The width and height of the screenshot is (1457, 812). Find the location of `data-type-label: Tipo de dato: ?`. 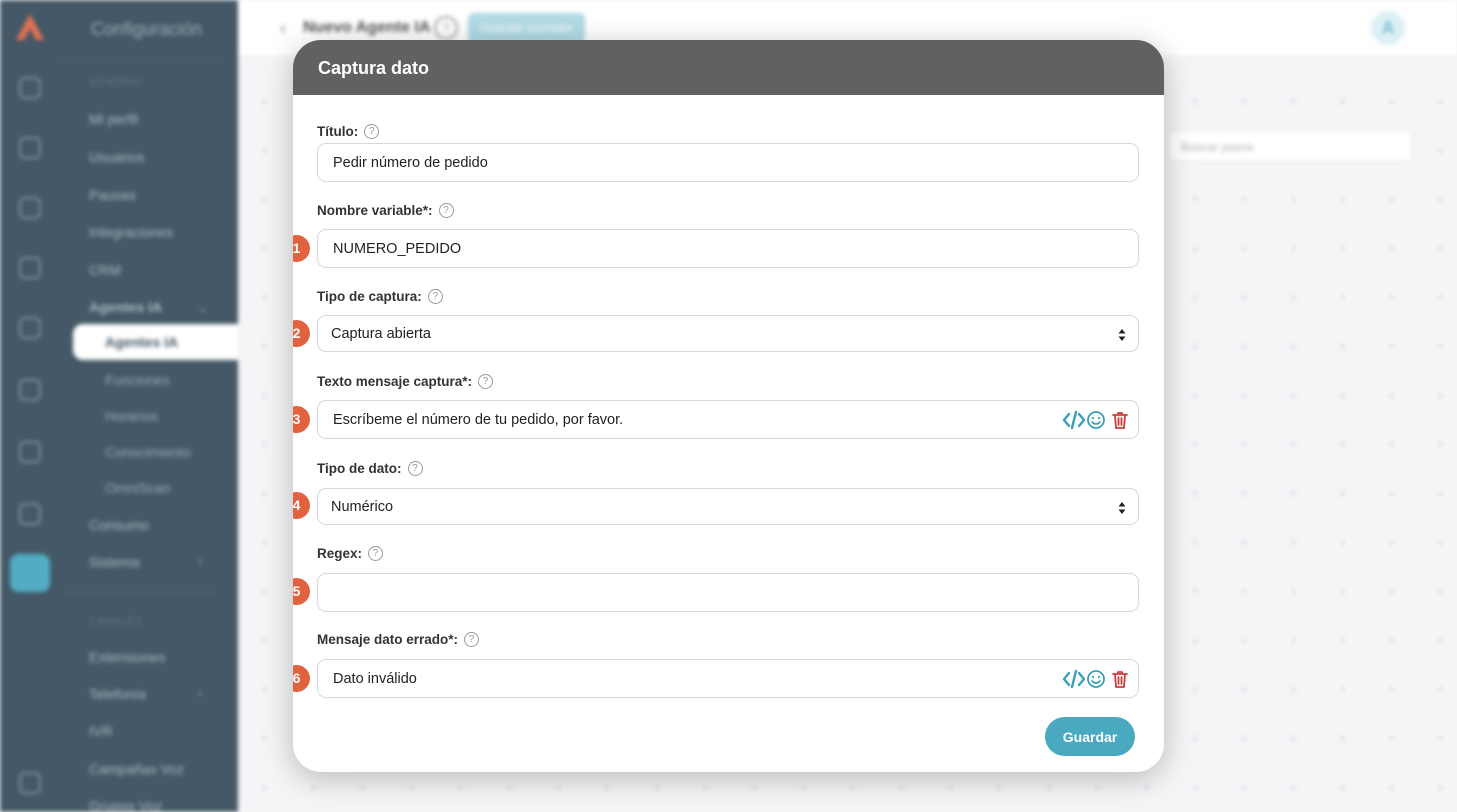

data-type-label: Tipo de dato: ? is located at coordinates (370, 468).